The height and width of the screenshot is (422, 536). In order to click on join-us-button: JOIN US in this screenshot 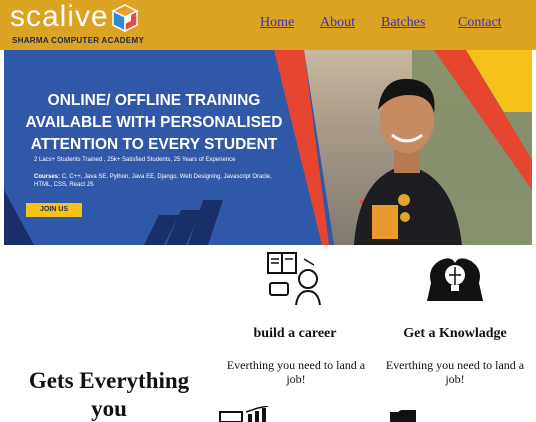, I will do `click(54, 210)`.